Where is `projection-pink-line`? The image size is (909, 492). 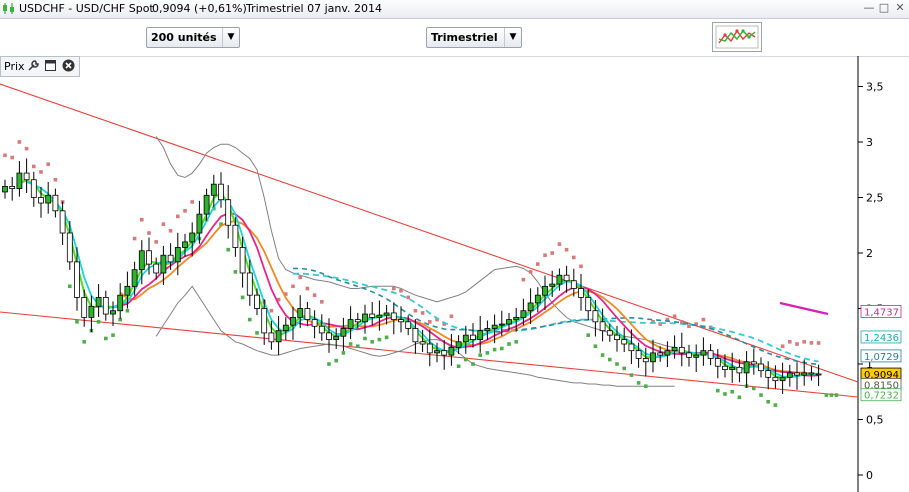
projection-pink-line is located at coordinates (804, 308).